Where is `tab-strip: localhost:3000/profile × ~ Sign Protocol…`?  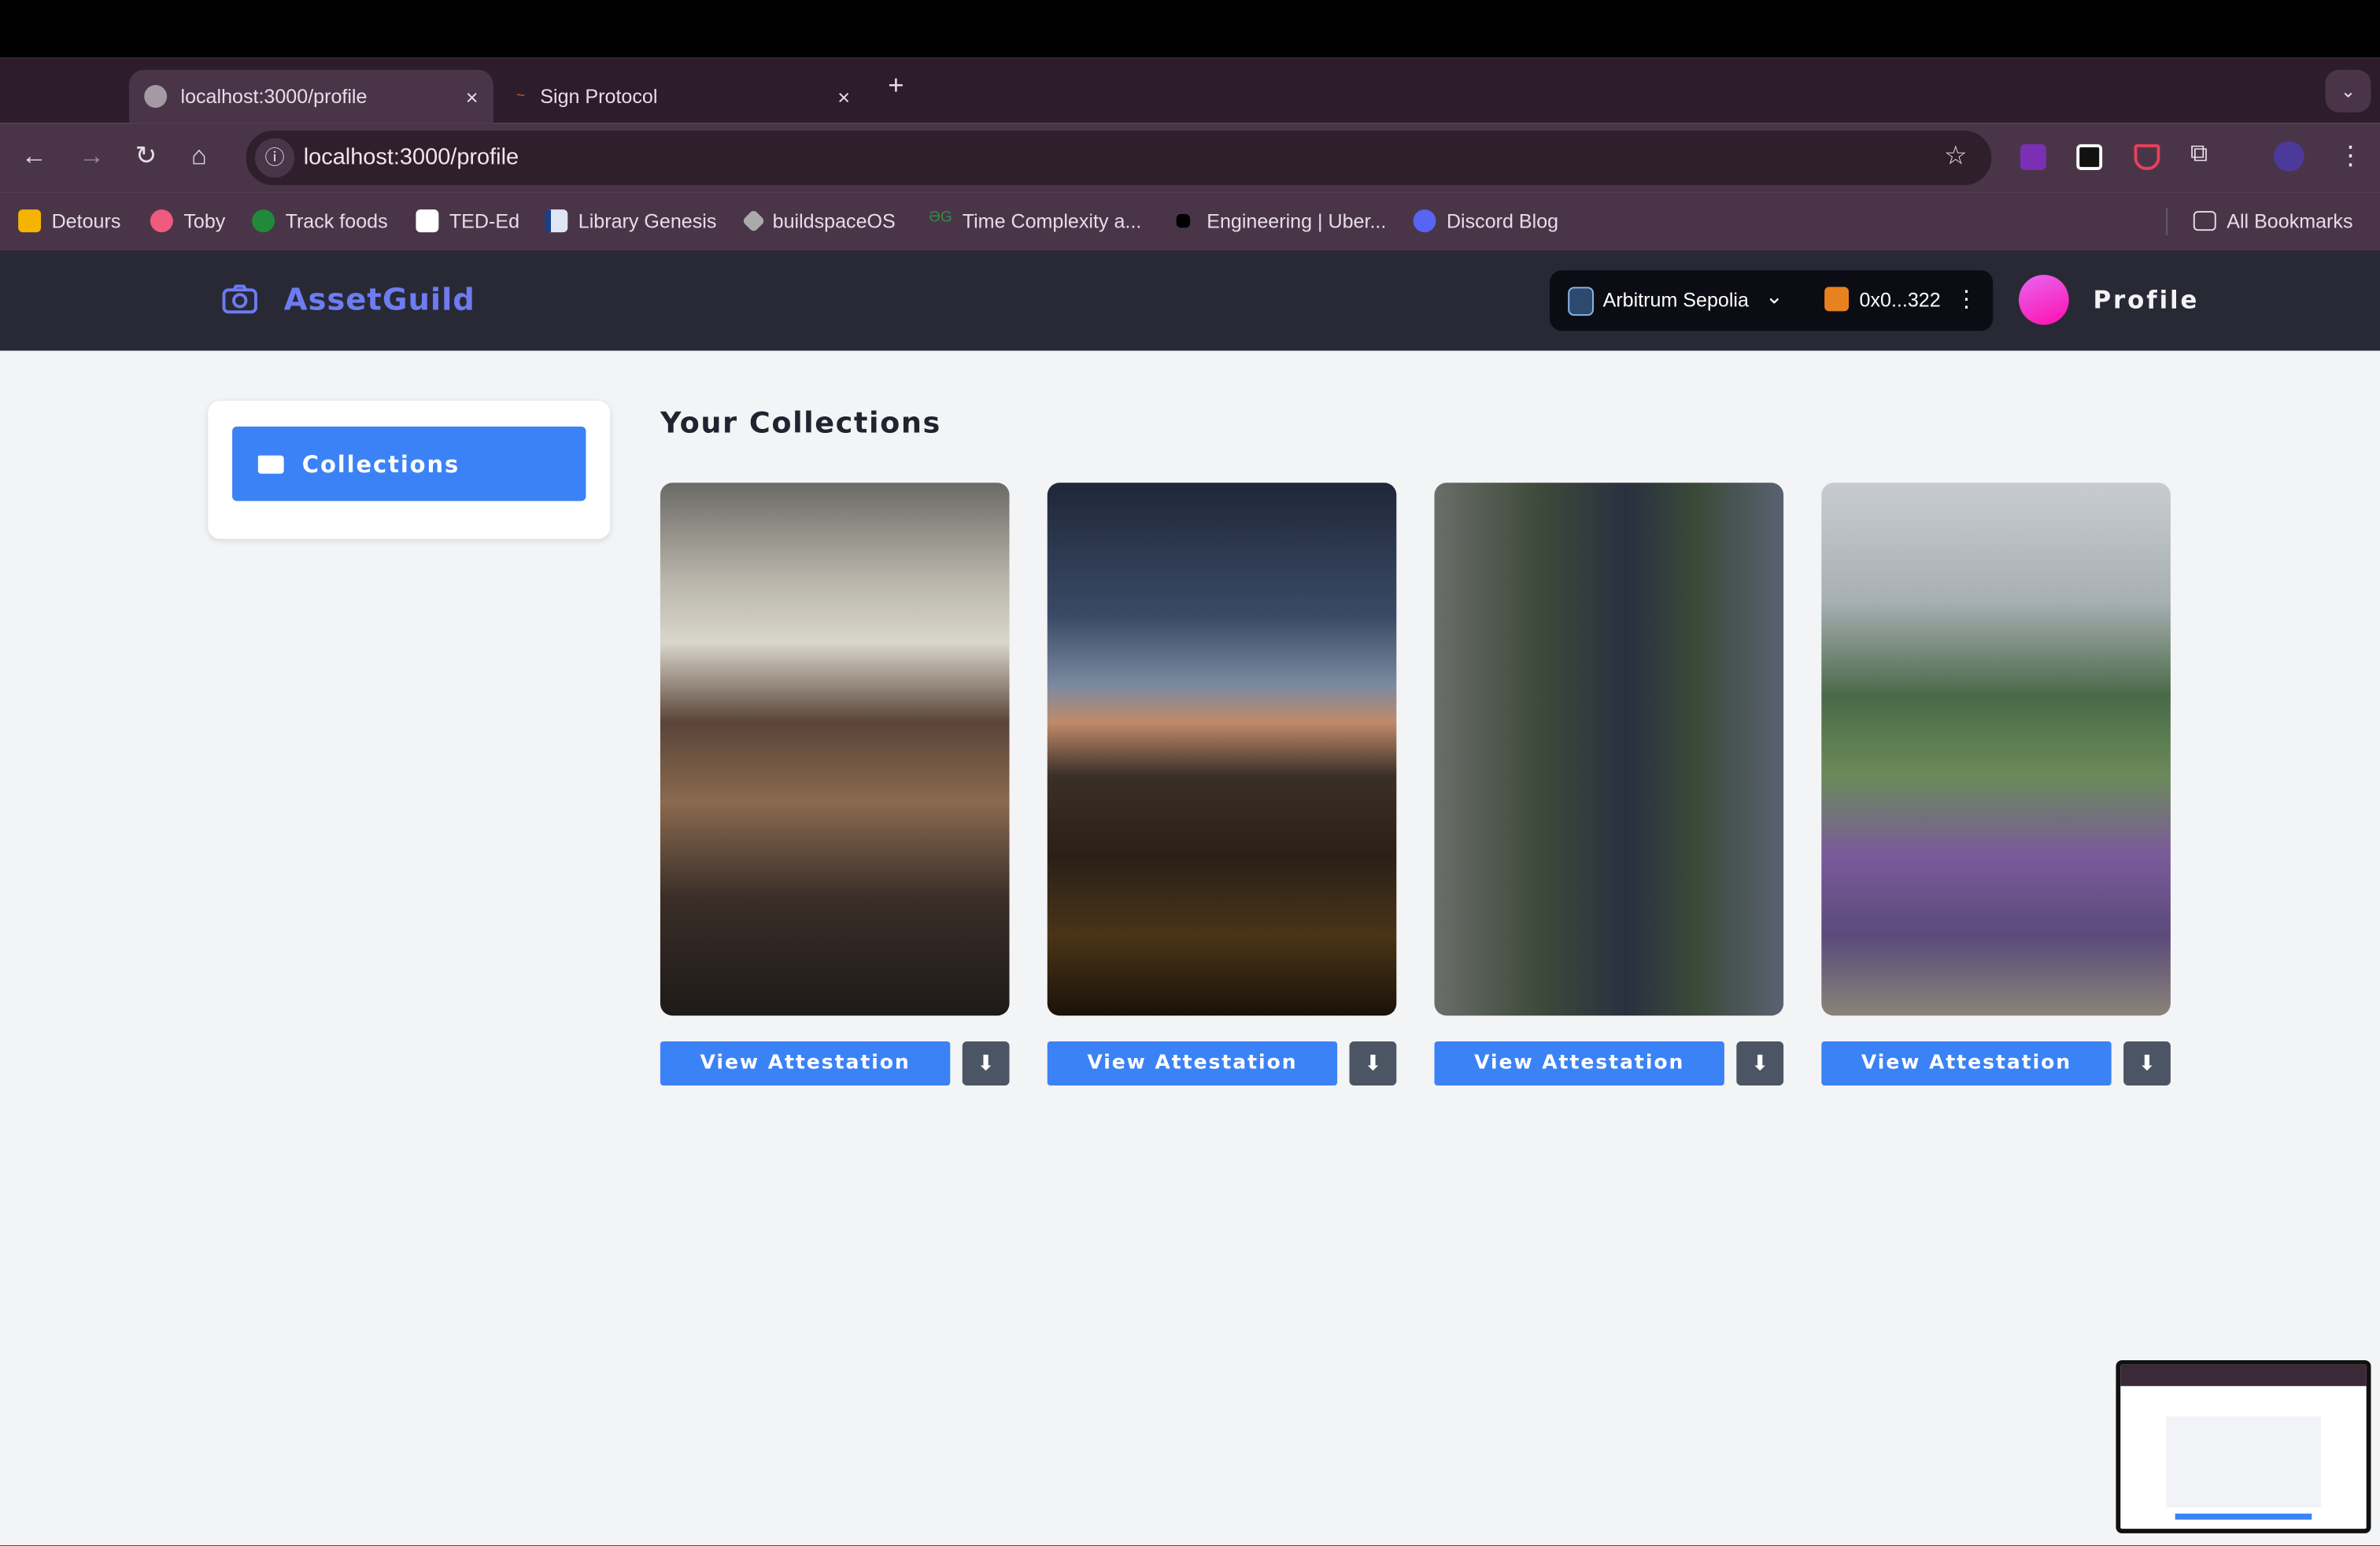
tab-strip: localhost:3000/profile × ~ Sign Protocol… is located at coordinates (1190, 90).